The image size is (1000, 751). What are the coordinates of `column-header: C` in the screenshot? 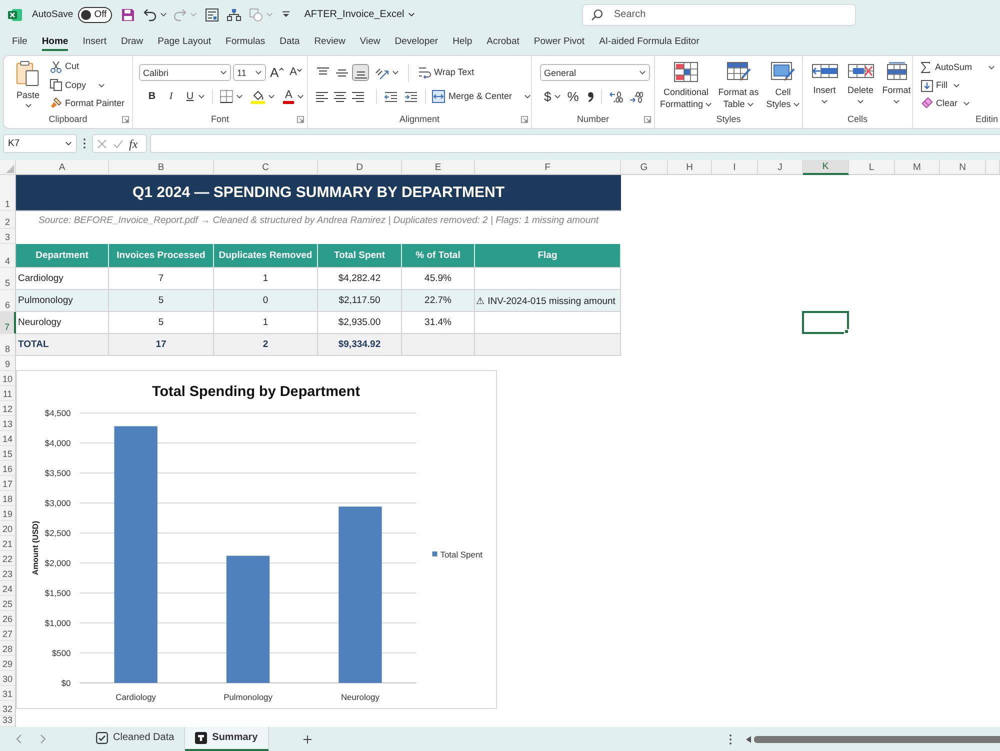 It's located at (266, 167).